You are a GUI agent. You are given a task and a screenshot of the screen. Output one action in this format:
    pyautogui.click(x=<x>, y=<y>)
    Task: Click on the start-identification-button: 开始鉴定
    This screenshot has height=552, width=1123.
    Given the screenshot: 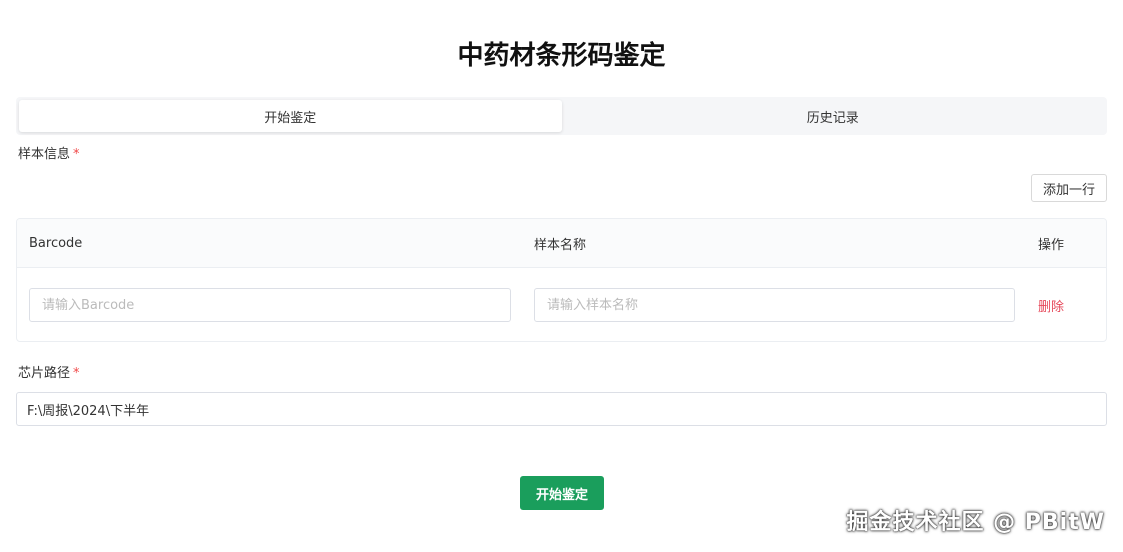 What is the action you would take?
    pyautogui.click(x=562, y=493)
    